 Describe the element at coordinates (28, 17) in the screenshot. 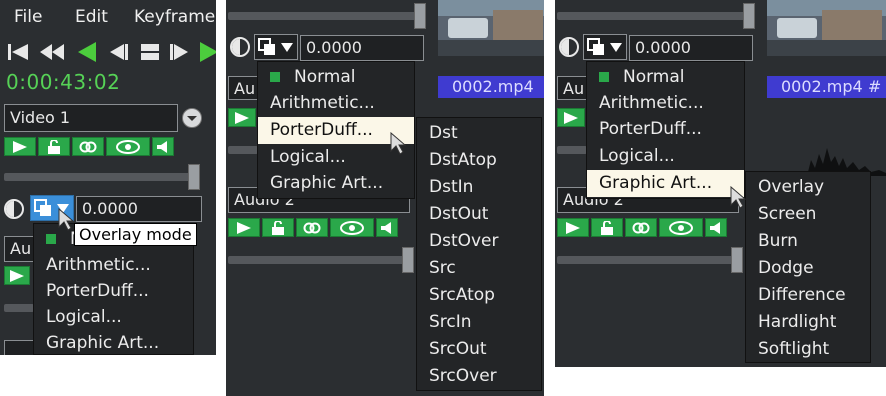

I see `menu-file: File` at that location.